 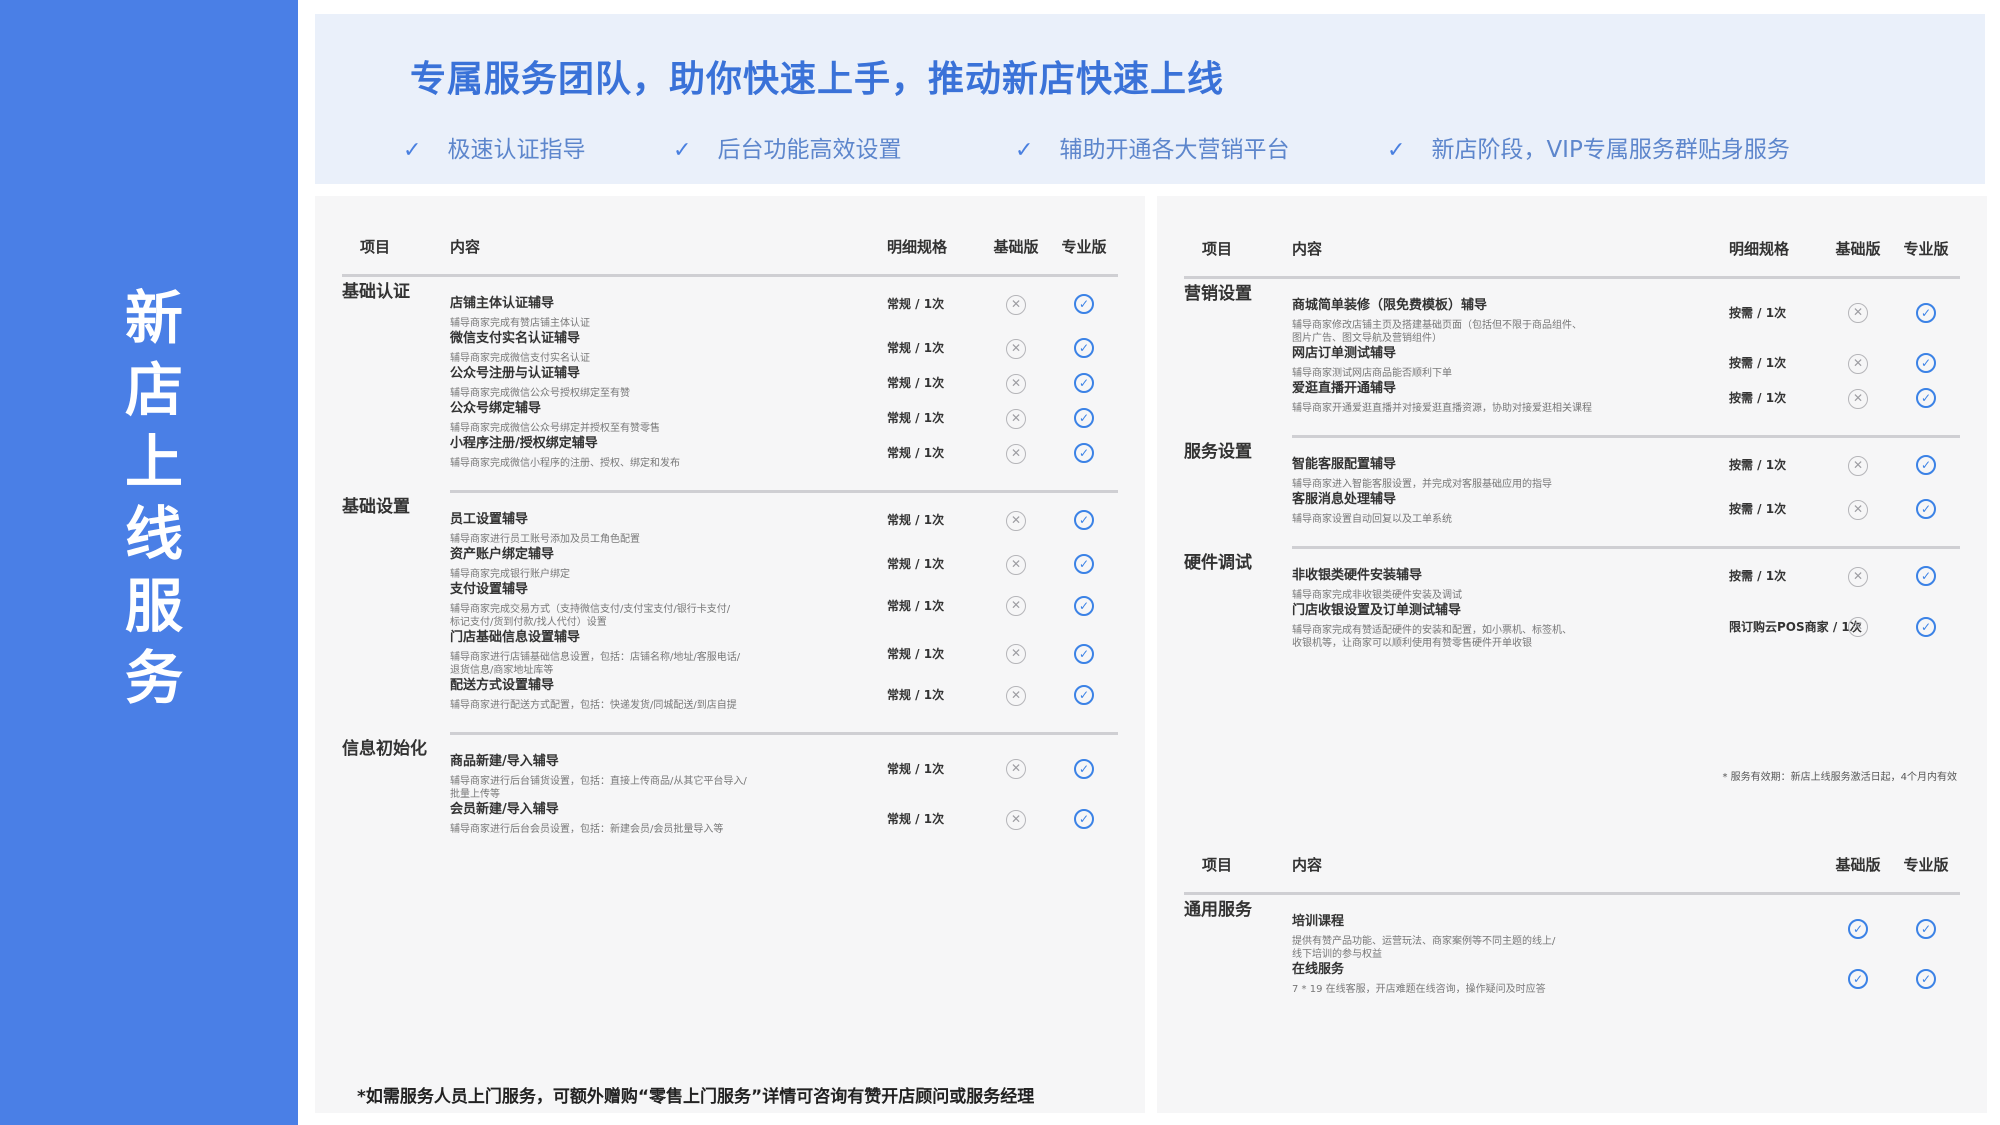 I want to click on item-content: 公众号注册与认证辅导辅导商家完成微信公众号授权绑定至有赞, so click(x=668, y=382).